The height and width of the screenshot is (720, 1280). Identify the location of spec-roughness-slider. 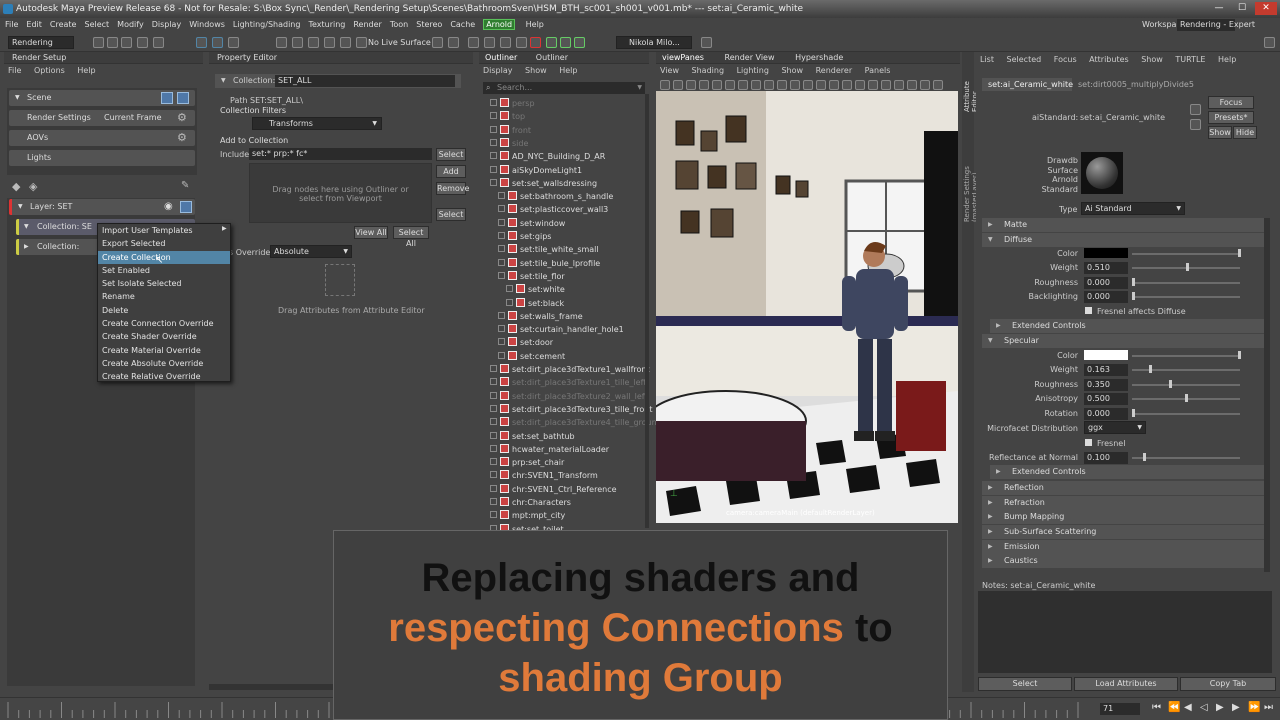
(1186, 385).